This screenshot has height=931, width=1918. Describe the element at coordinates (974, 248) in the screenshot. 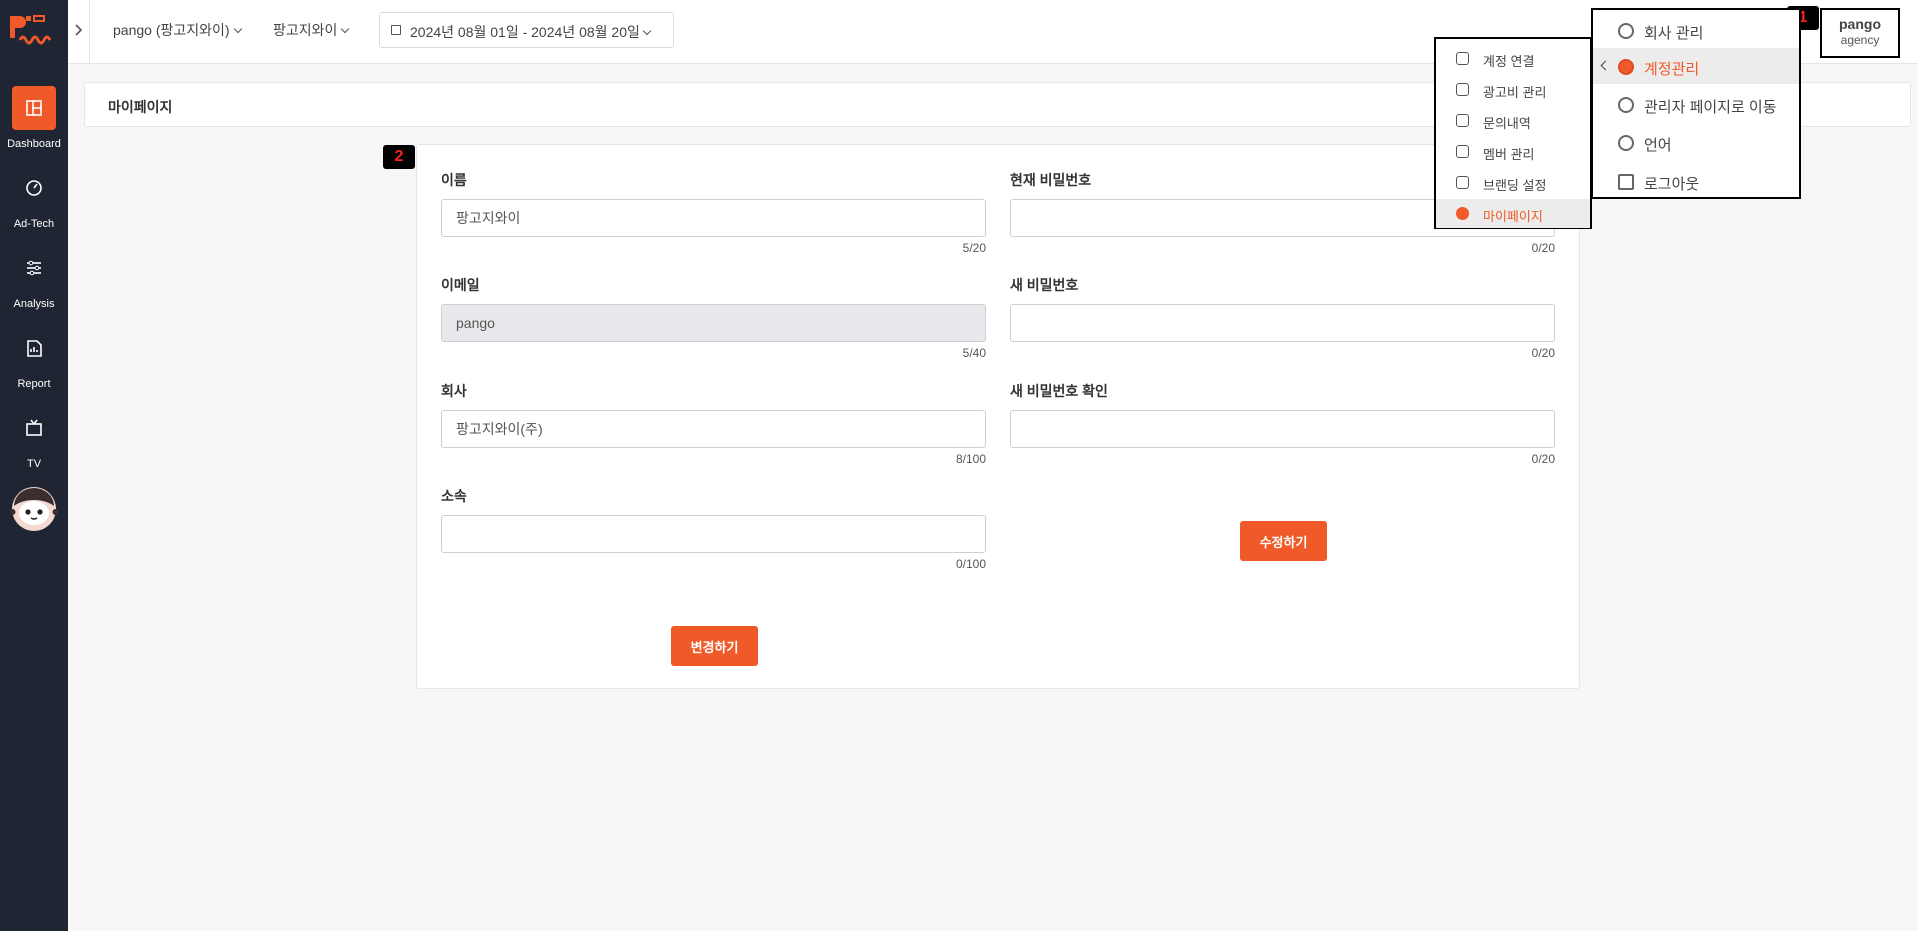

I see `name-counter: 5/20` at that location.